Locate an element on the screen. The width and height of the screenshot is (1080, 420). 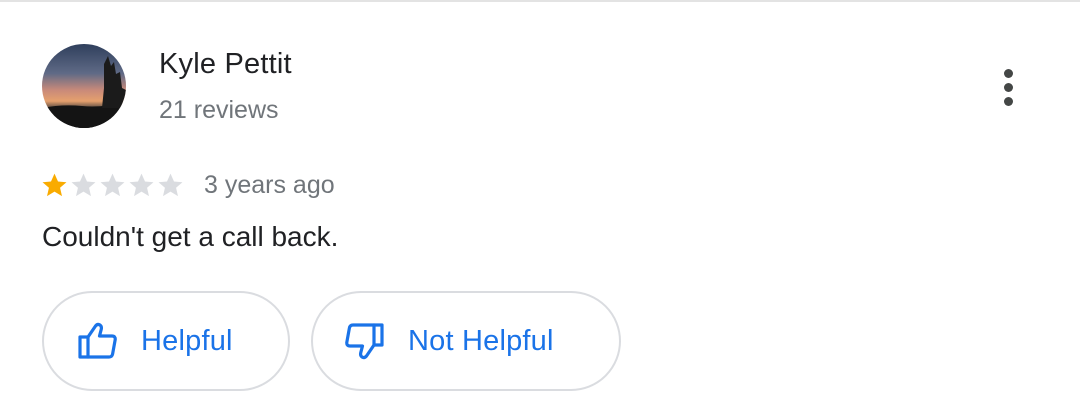
rating-row: 3 years ago is located at coordinates (187, 185).